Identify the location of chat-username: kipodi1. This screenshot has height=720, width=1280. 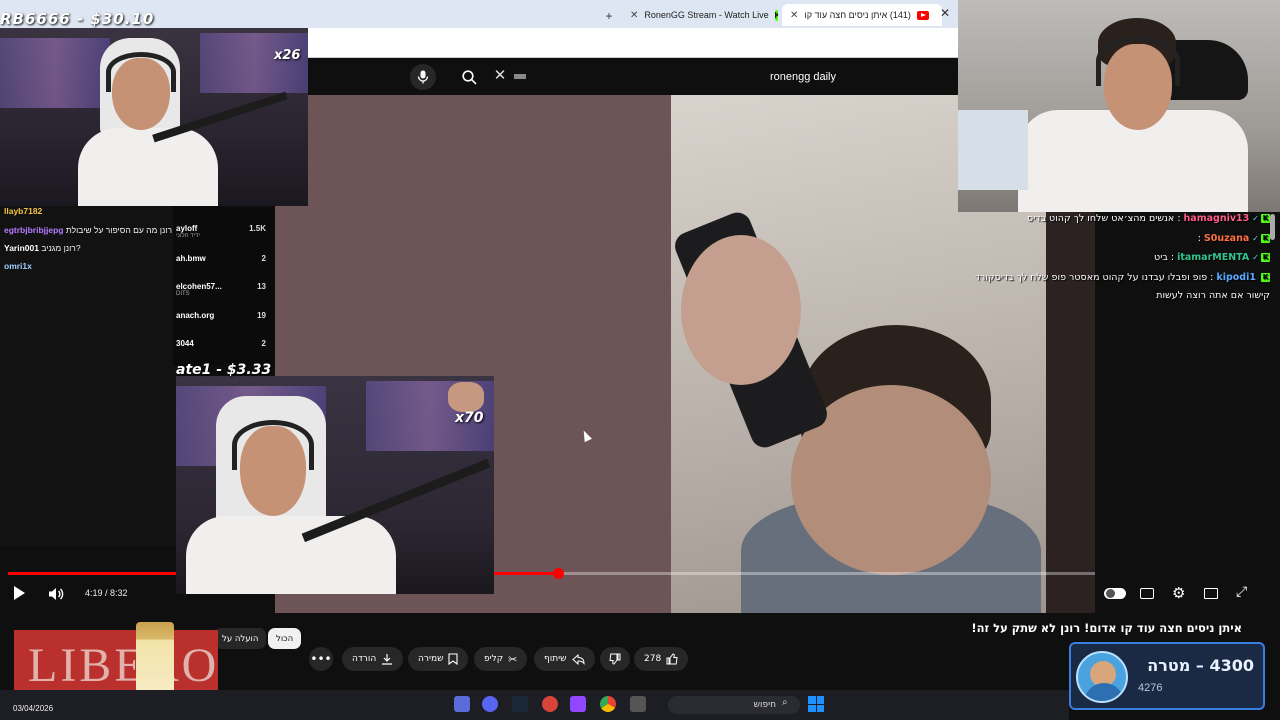
(1236, 277).